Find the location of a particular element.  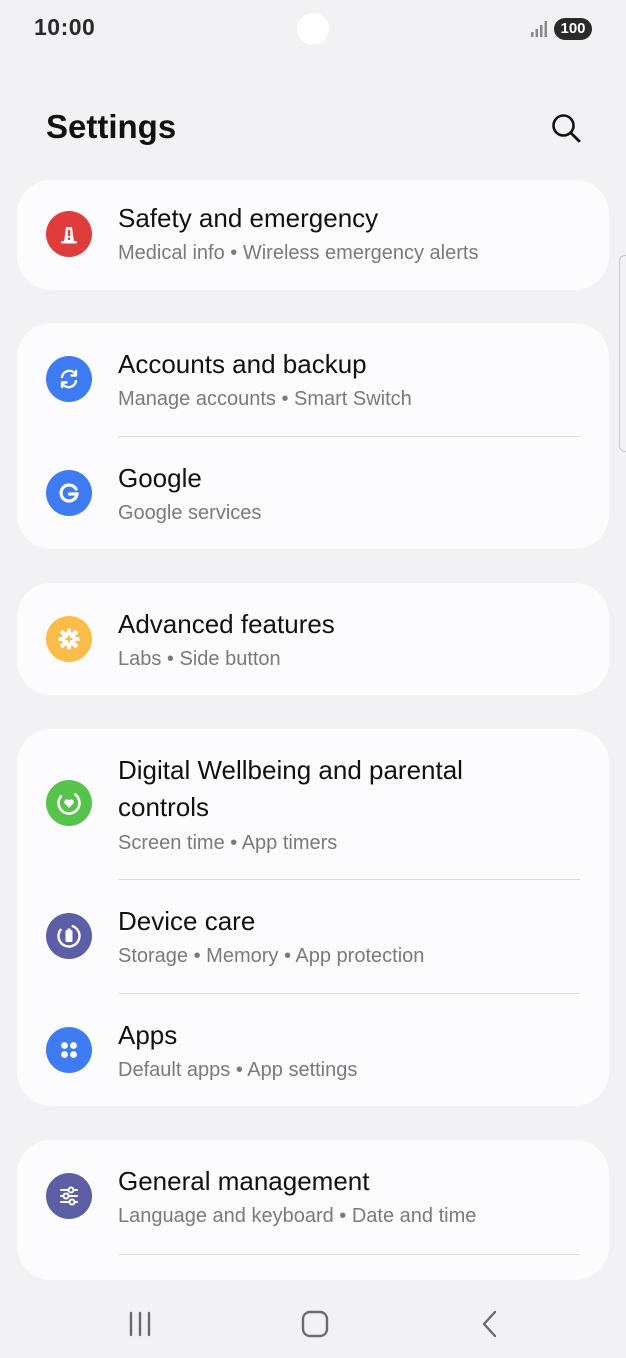

card-advanced: Advanced features Labs • Side button is located at coordinates (313, 639).